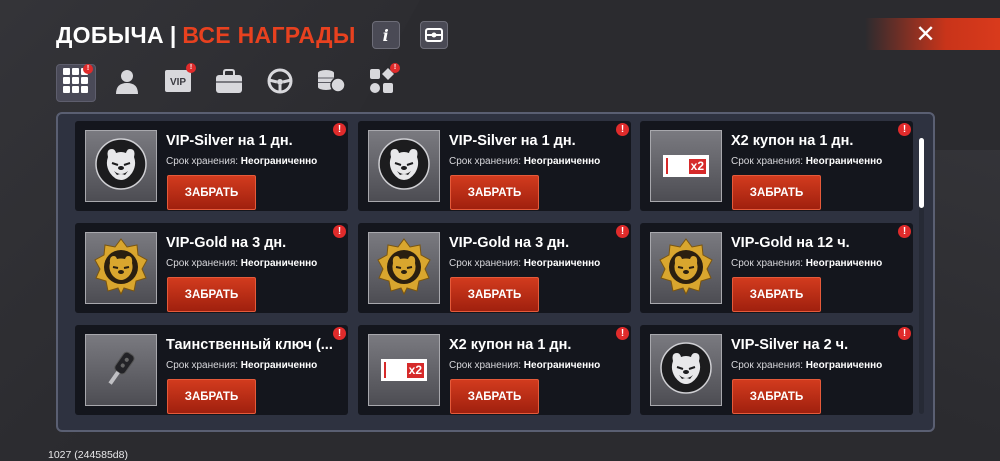 Image resolution: width=1000 pixels, height=461 pixels. I want to click on header: ДОБЫЧА | ВСЕ НАГРАДЫ i, so click(252, 35).